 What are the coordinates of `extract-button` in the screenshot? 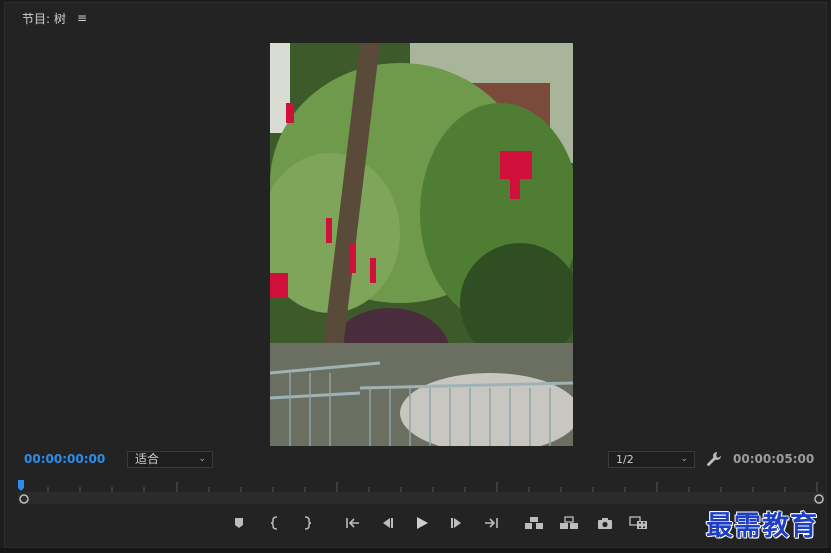 It's located at (569, 523).